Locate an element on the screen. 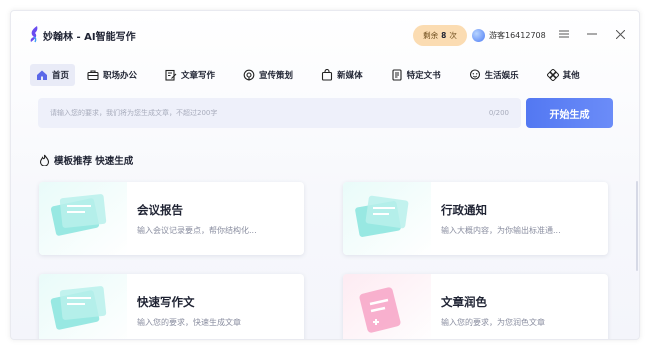 The height and width of the screenshot is (349, 652). grid-icon is located at coordinates (552, 75).